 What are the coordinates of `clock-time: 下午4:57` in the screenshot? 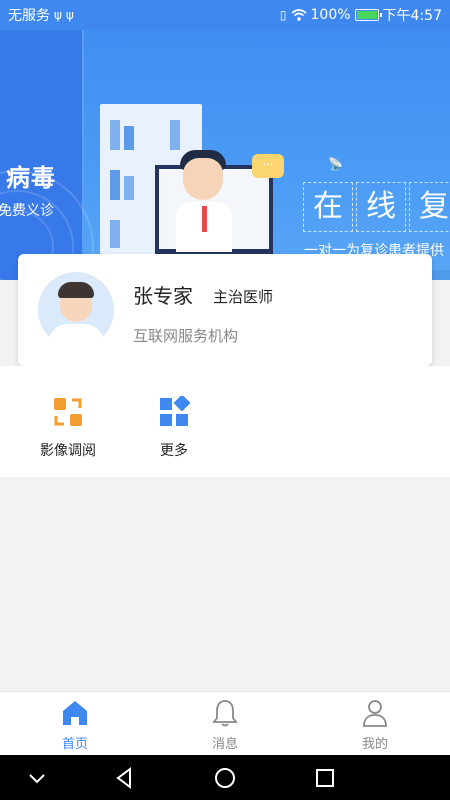 It's located at (412, 16).